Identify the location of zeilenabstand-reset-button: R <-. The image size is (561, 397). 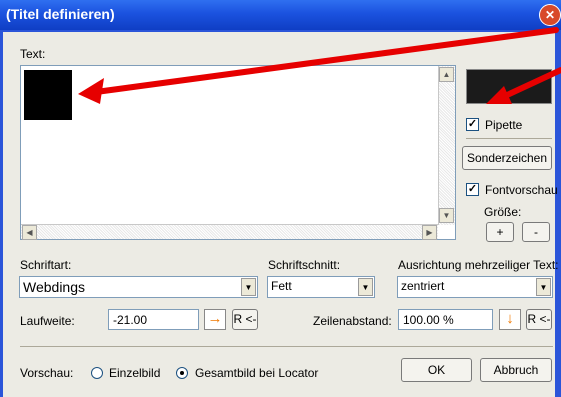
(539, 319).